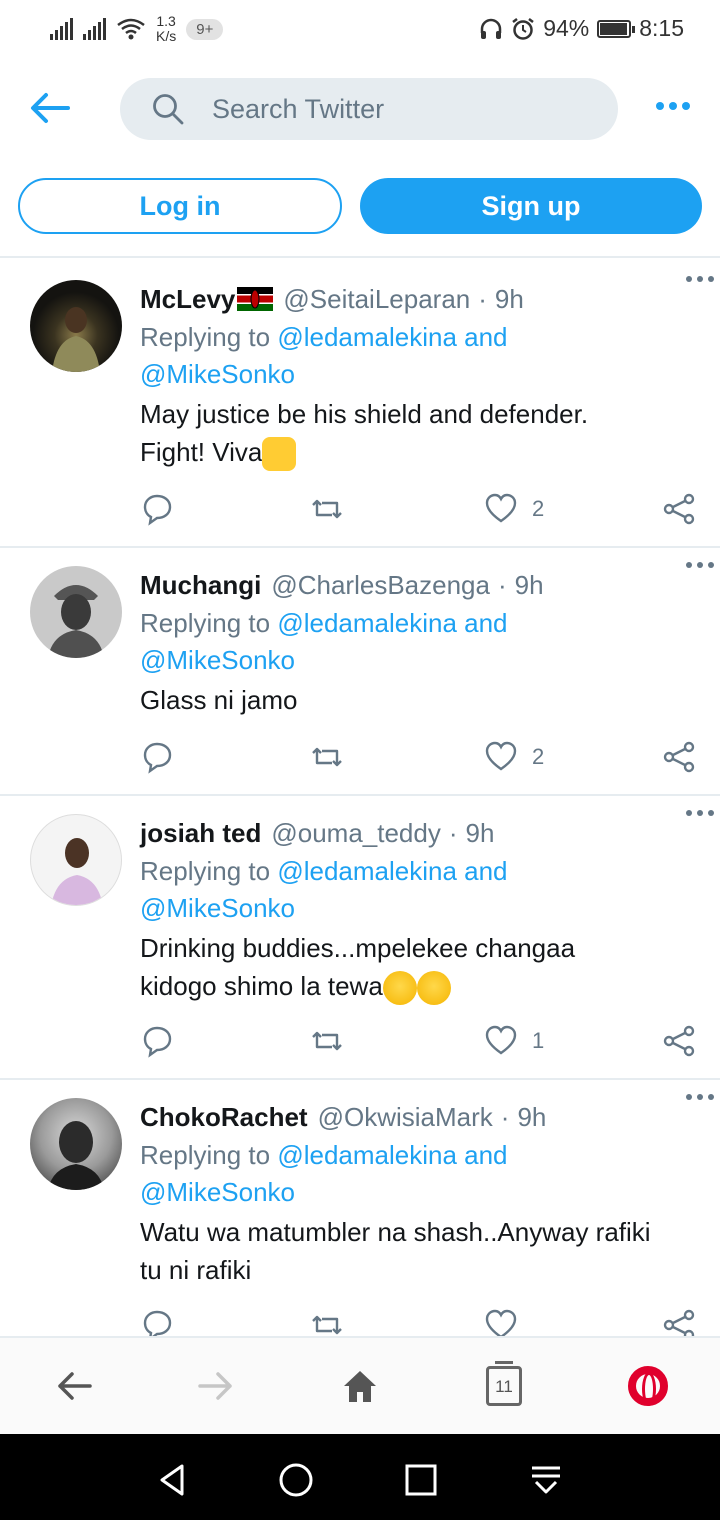 Image resolution: width=720 pixels, height=1520 pixels. What do you see at coordinates (546, 1480) in the screenshot?
I see `notification-pulldown-icon` at bounding box center [546, 1480].